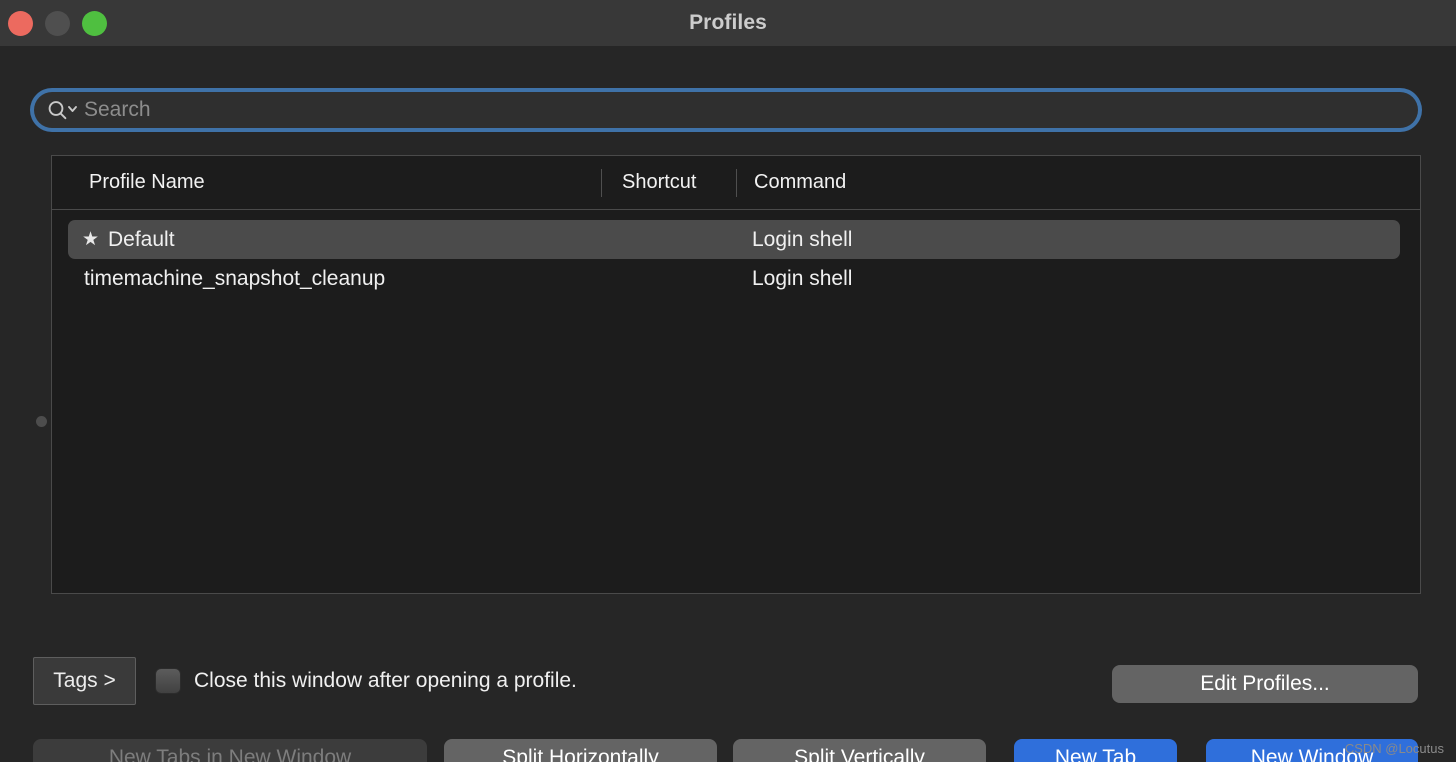 The width and height of the screenshot is (1456, 762). What do you see at coordinates (580, 750) in the screenshot?
I see `split-horizontally-button: Split Horizontally` at bounding box center [580, 750].